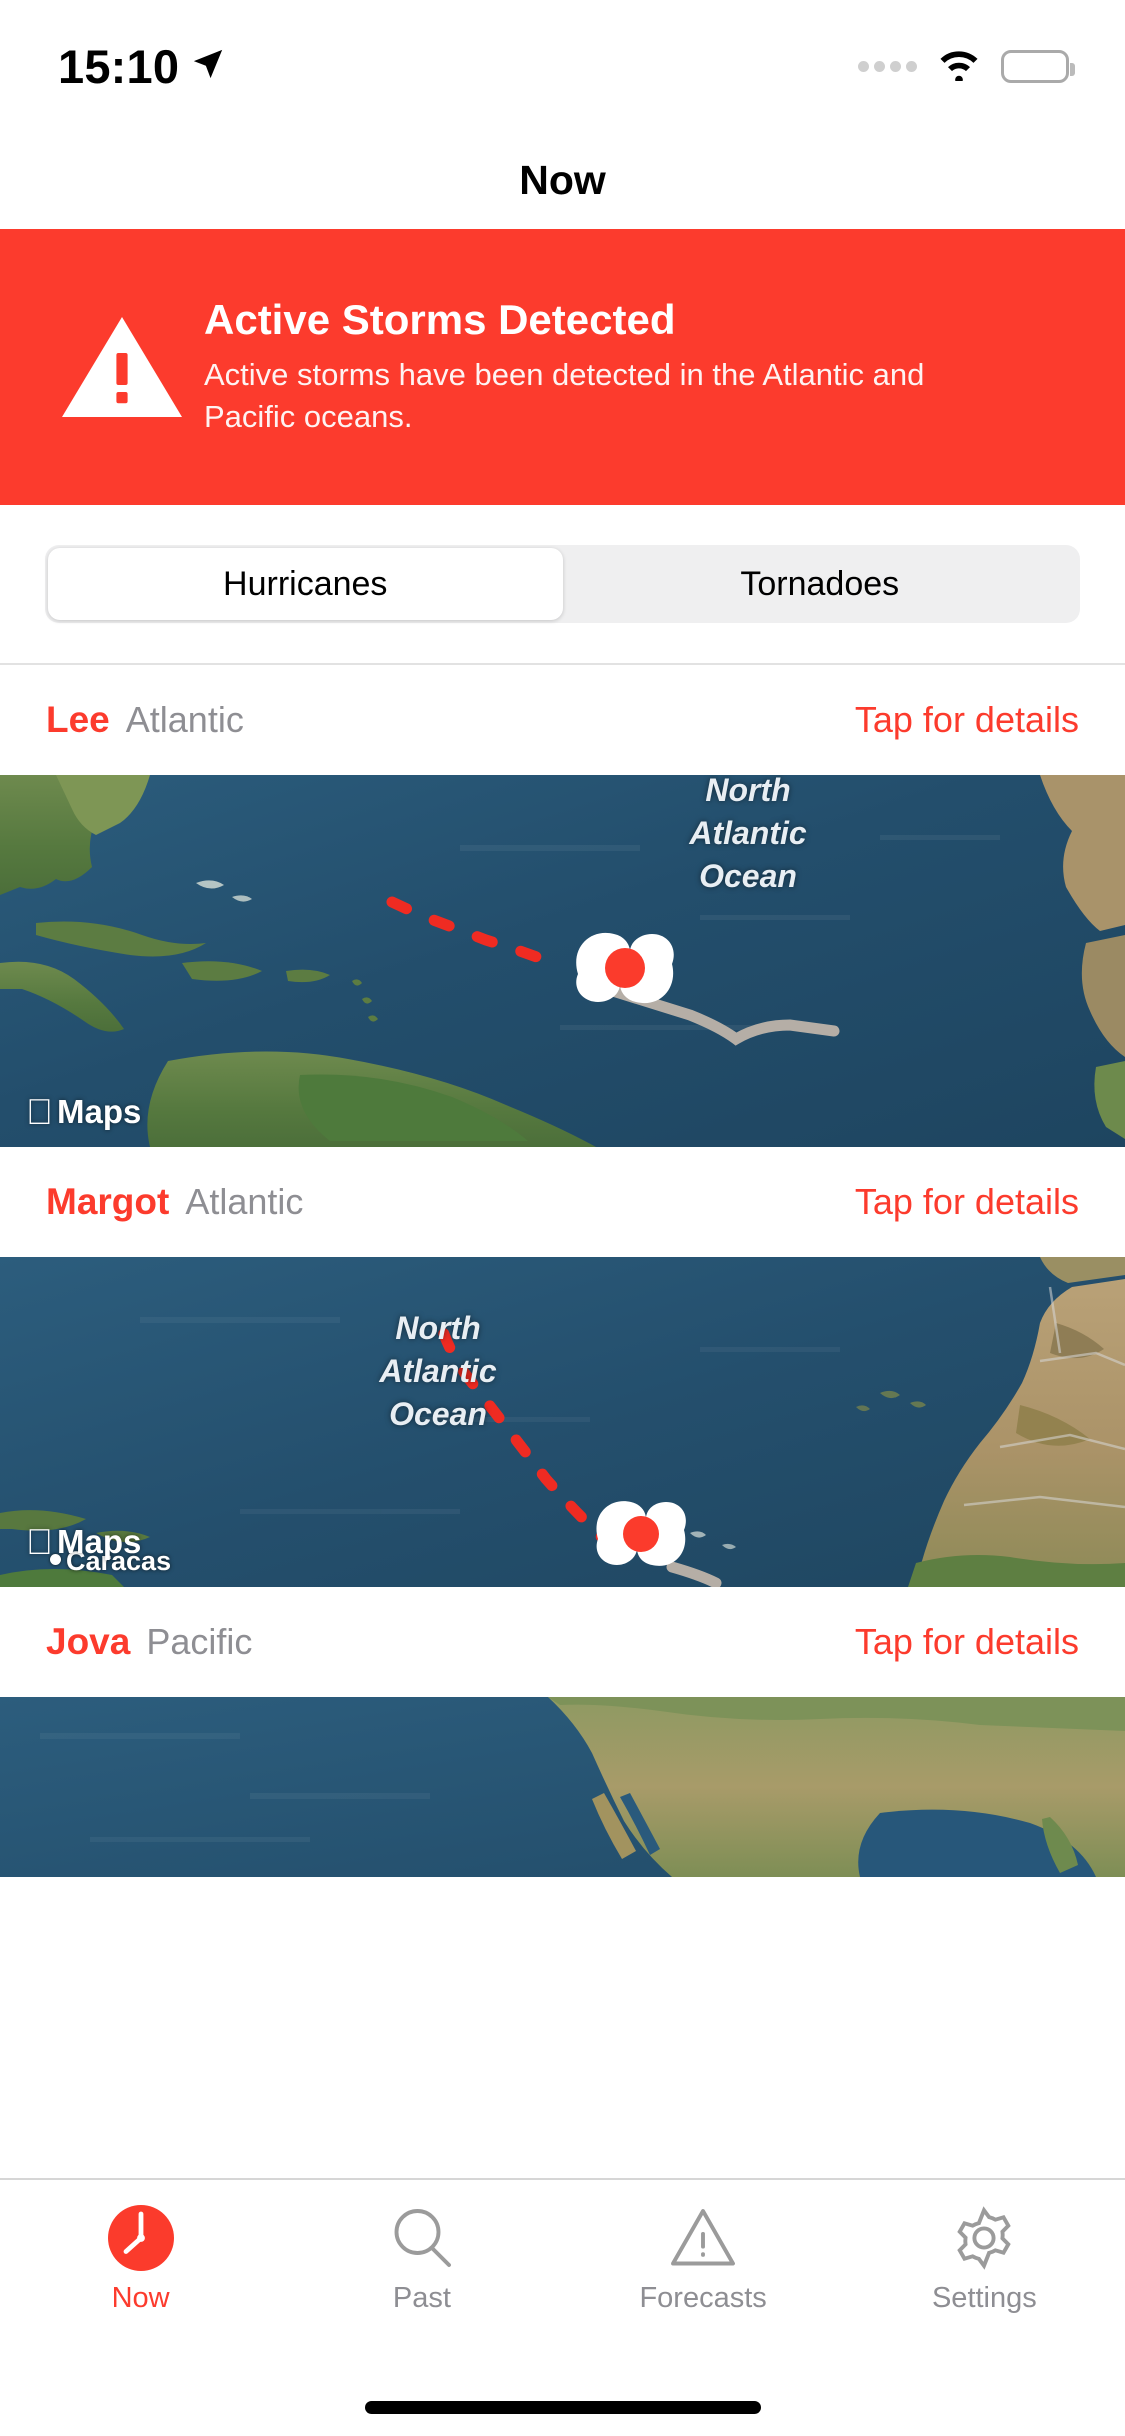 Image resolution: width=1125 pixels, height=2436 pixels. I want to click on storm-name: Jova, so click(88, 1641).